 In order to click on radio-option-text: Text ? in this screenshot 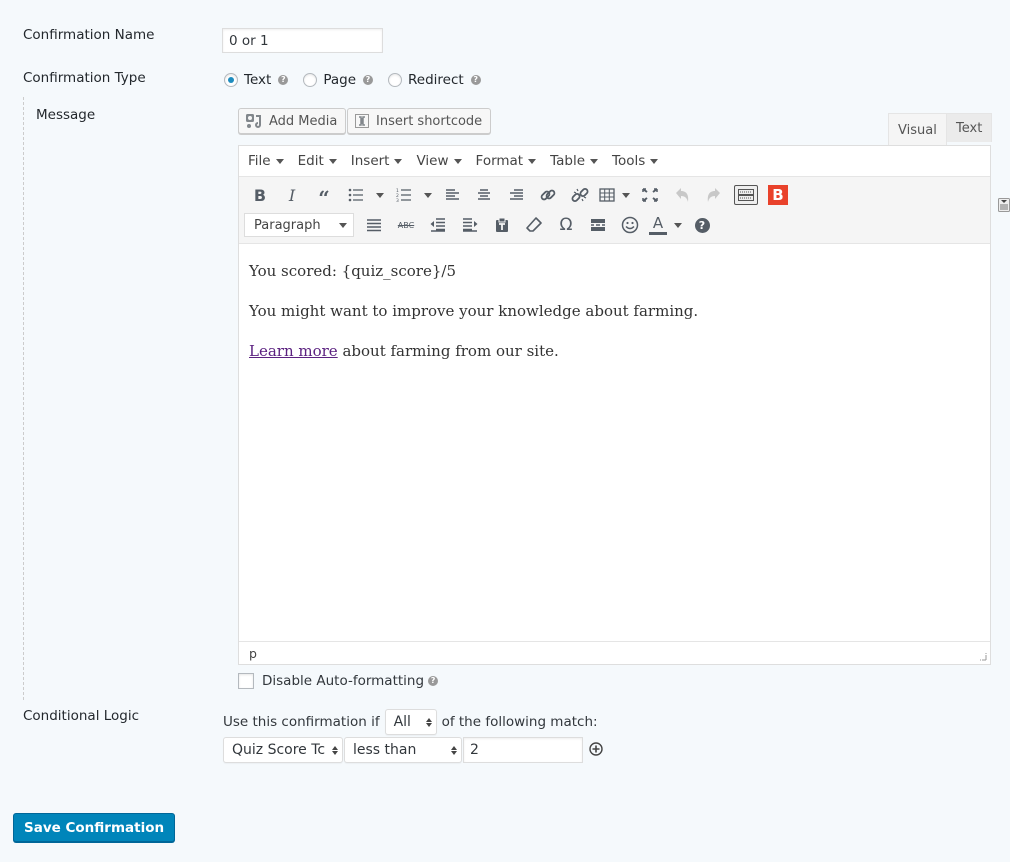, I will do `click(256, 80)`.